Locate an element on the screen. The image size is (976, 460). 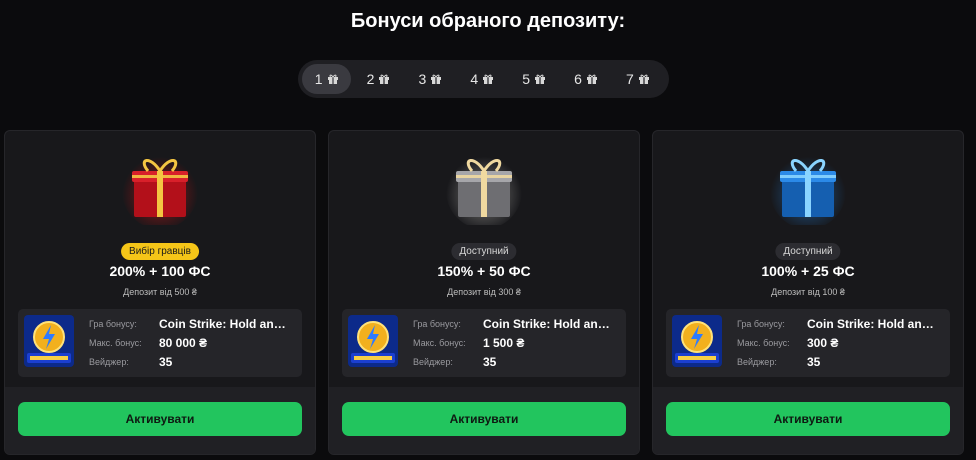
min-deposit: Депозит від 300 ₴ is located at coordinates (484, 292).